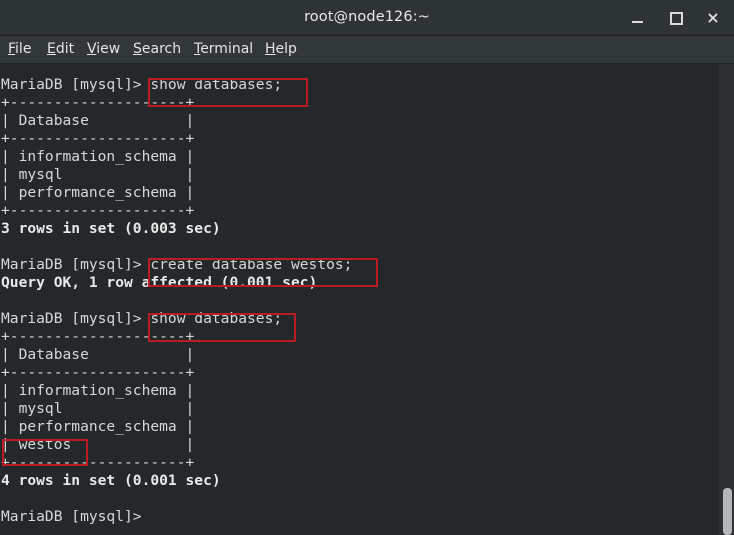 The height and width of the screenshot is (535, 734). I want to click on menu-label-rest: iew, so click(108, 49).